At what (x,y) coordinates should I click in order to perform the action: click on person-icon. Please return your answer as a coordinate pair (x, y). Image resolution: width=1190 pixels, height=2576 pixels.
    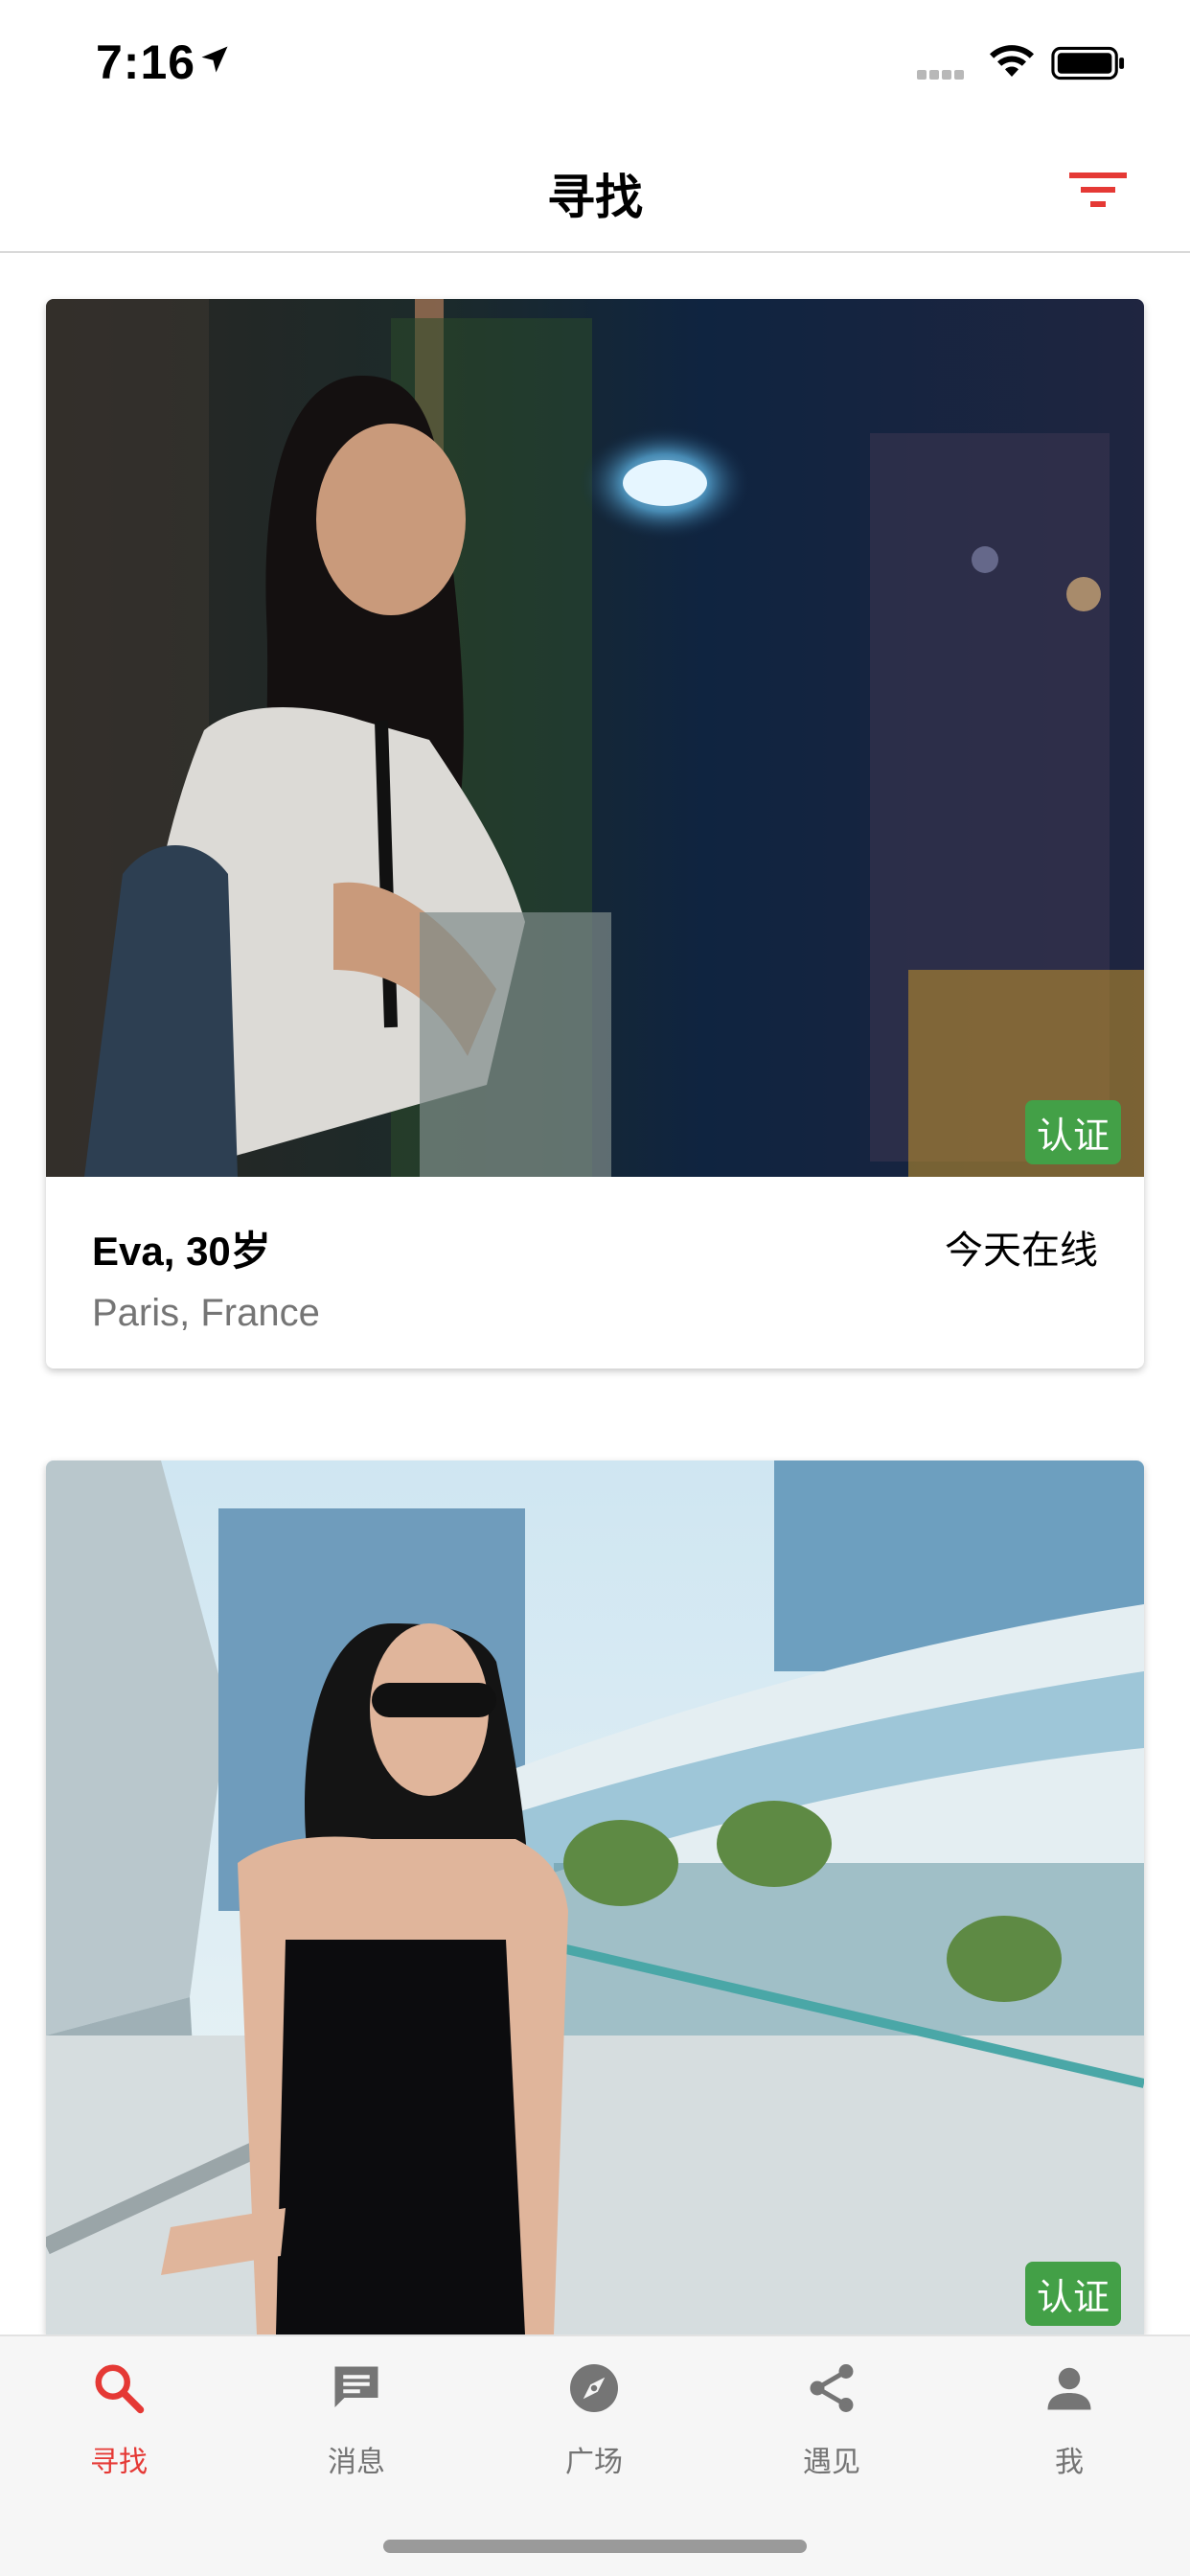
    Looking at the image, I should click on (1069, 2388).